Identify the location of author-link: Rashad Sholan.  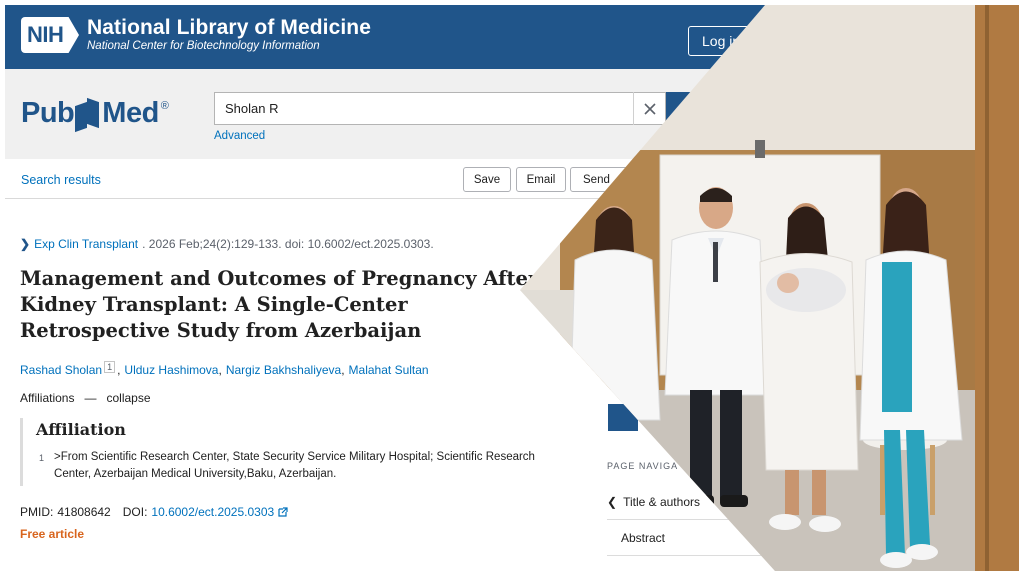
(61, 370).